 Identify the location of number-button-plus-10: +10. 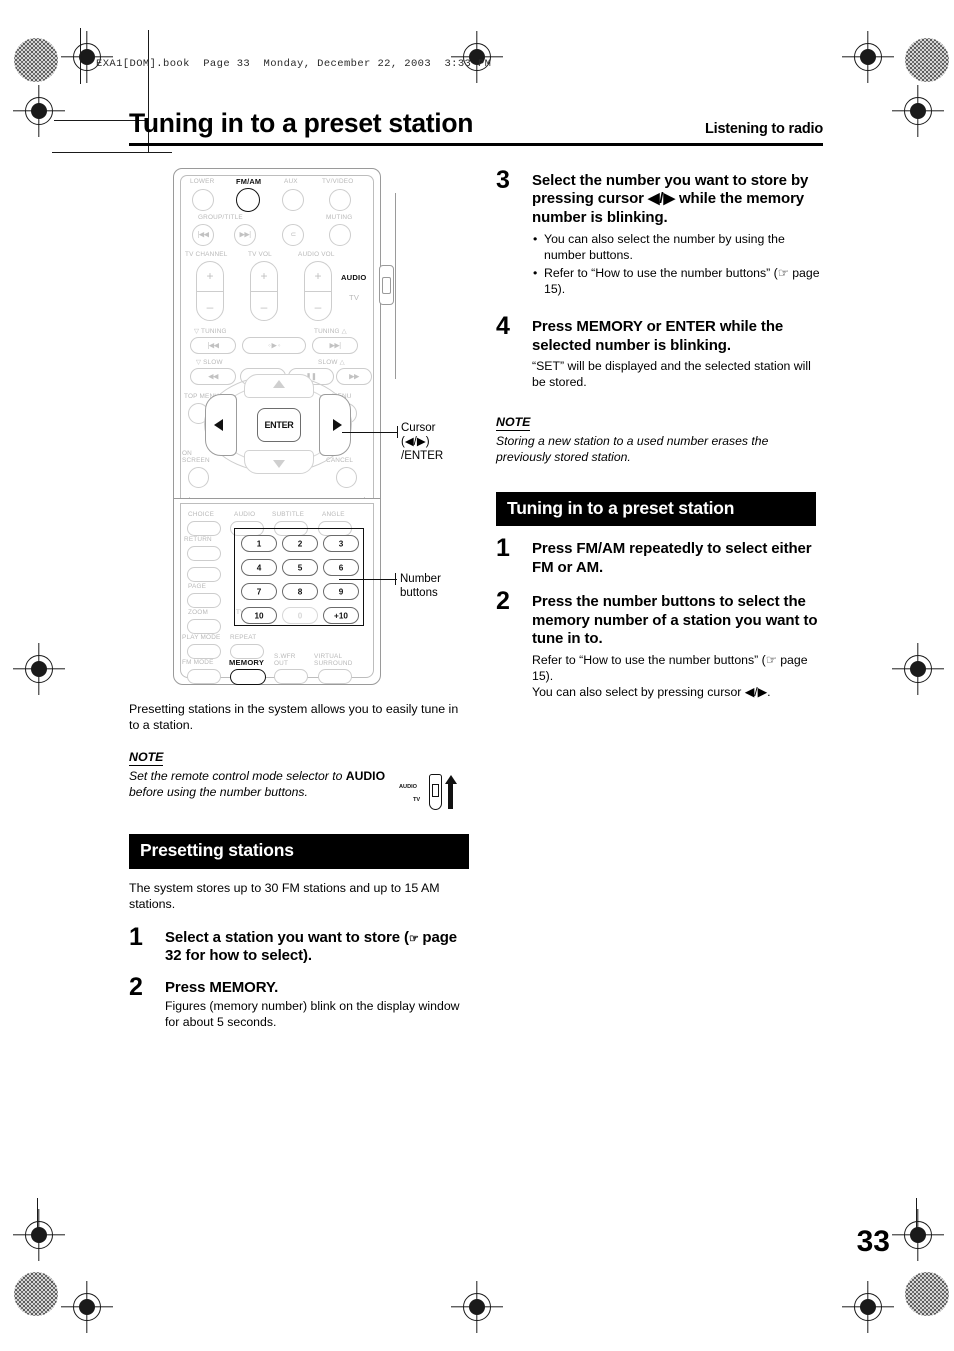
(341, 615).